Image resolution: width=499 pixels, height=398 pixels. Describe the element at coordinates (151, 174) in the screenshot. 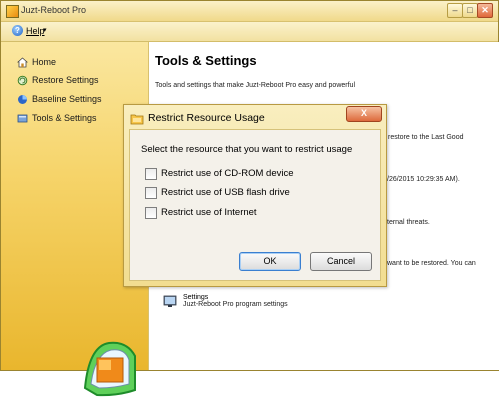

I see `checkbox-cdrom` at that location.